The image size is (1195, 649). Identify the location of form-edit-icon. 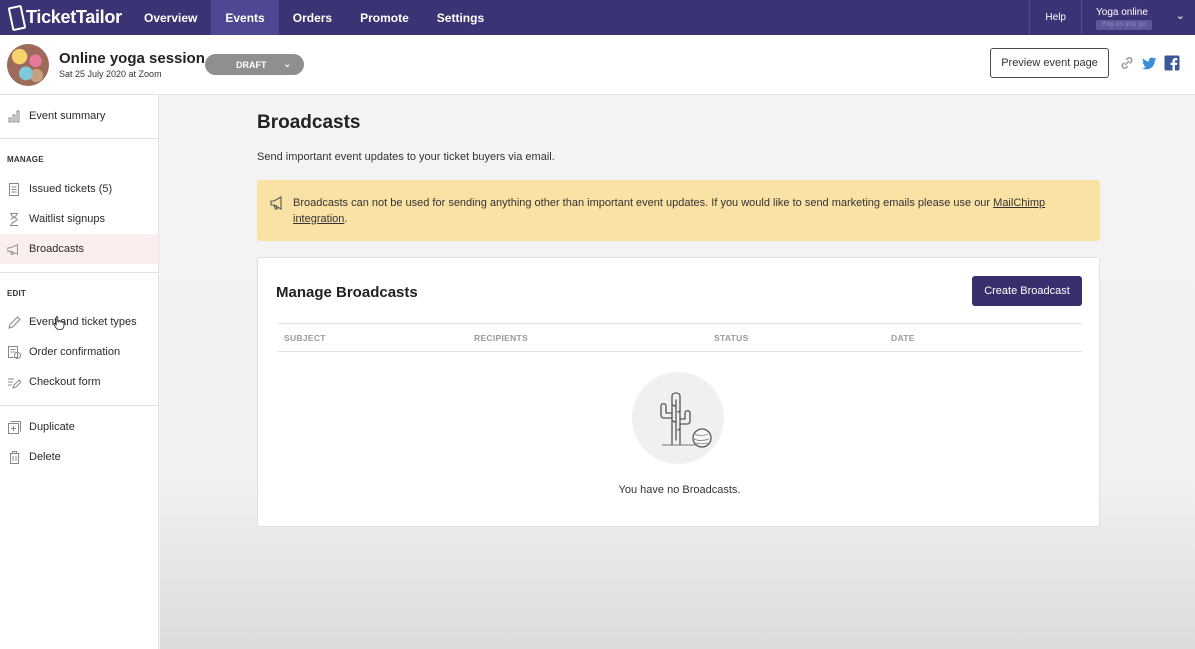
(14, 382).